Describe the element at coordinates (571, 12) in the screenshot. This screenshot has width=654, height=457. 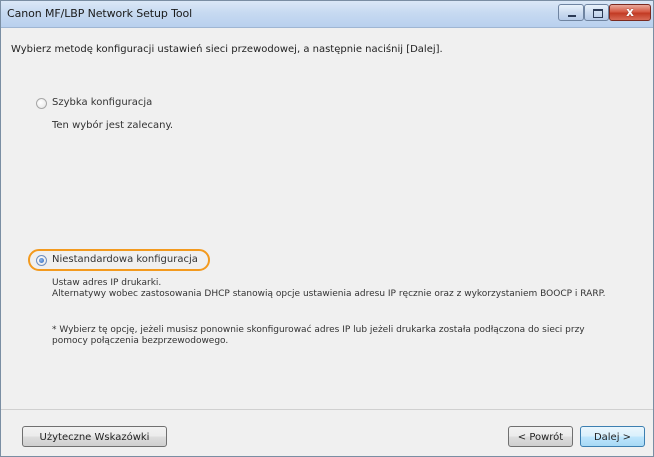
I see `minimize-button` at that location.